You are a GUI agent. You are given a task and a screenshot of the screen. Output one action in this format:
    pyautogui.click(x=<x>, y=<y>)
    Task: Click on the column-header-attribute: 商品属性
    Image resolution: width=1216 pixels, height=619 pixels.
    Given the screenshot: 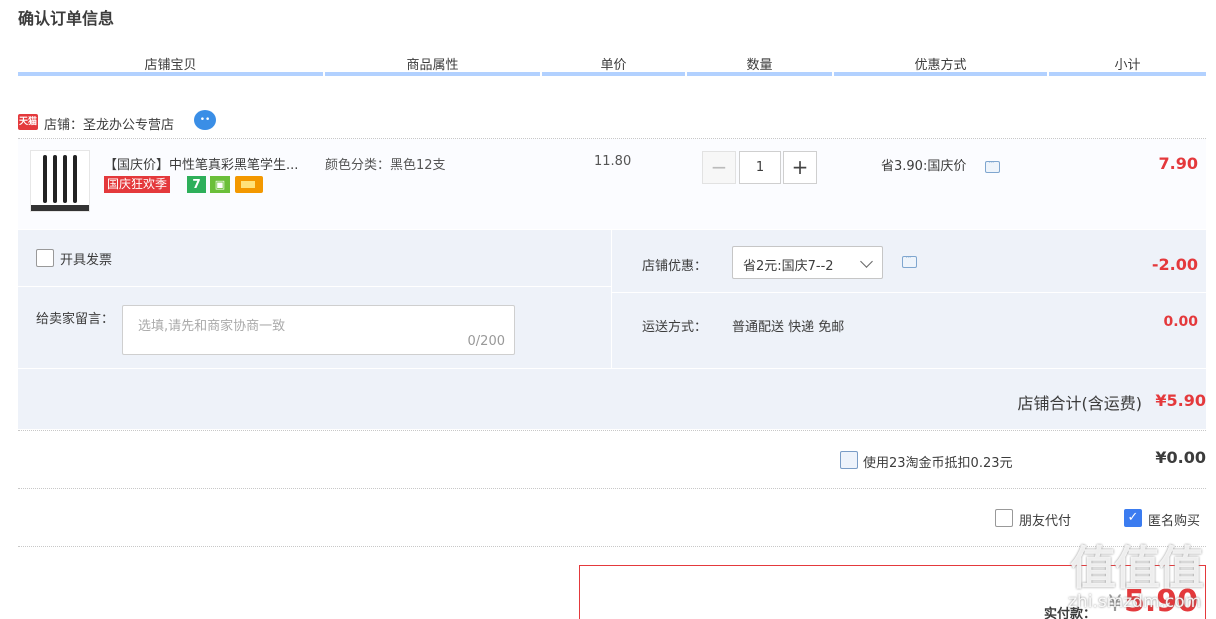 What is the action you would take?
    pyautogui.click(x=432, y=65)
    